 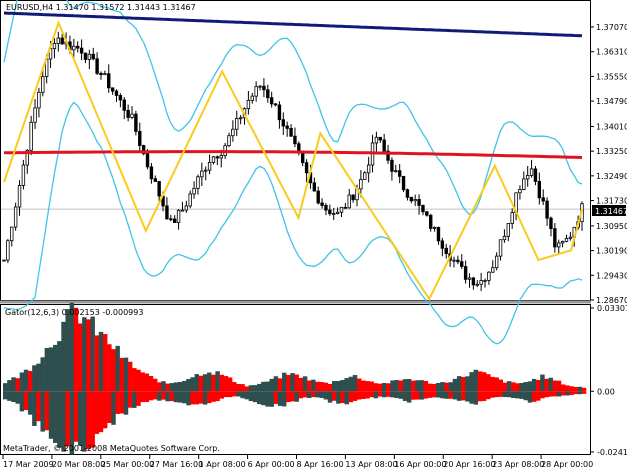 I want to click on indicator-header: Gator(12,6,3) 0.002153 -0.000993, so click(x=74, y=312).